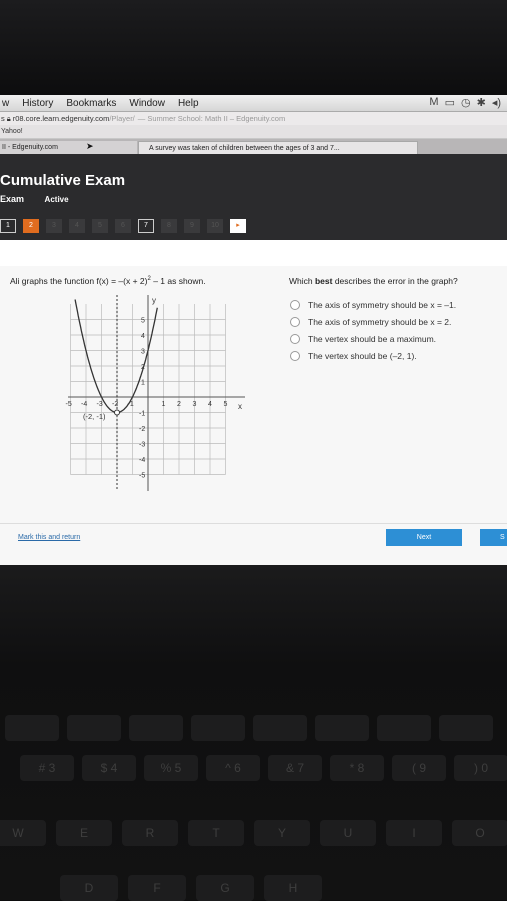 The image size is (507, 901). I want to click on url-prefix: s, so click(3, 118).